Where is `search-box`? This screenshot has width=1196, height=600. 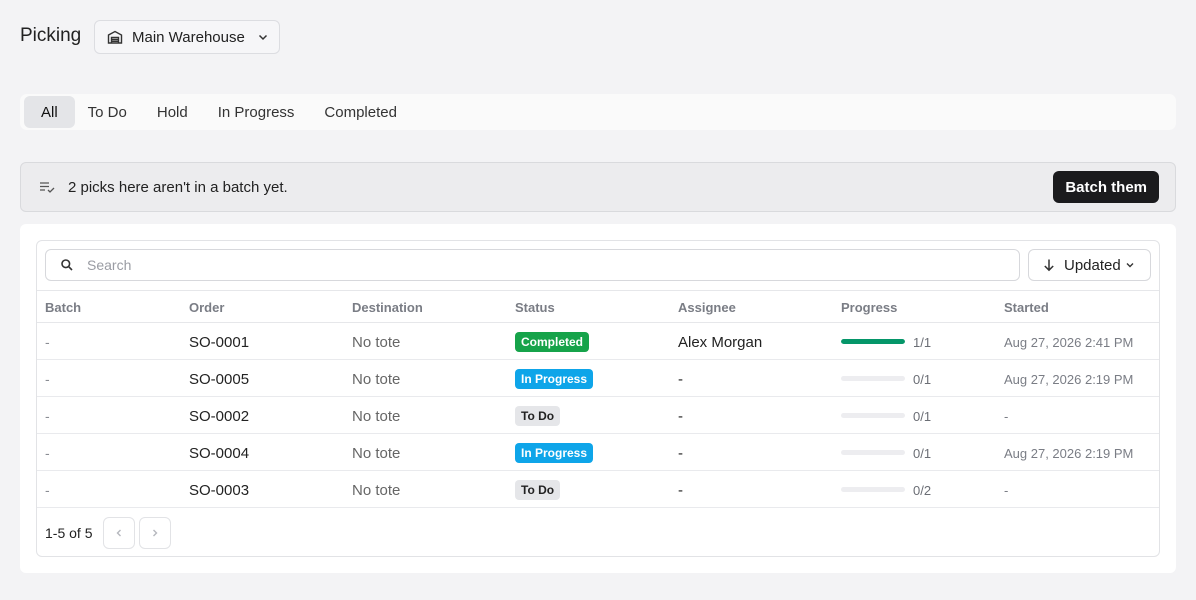
search-box is located at coordinates (532, 265).